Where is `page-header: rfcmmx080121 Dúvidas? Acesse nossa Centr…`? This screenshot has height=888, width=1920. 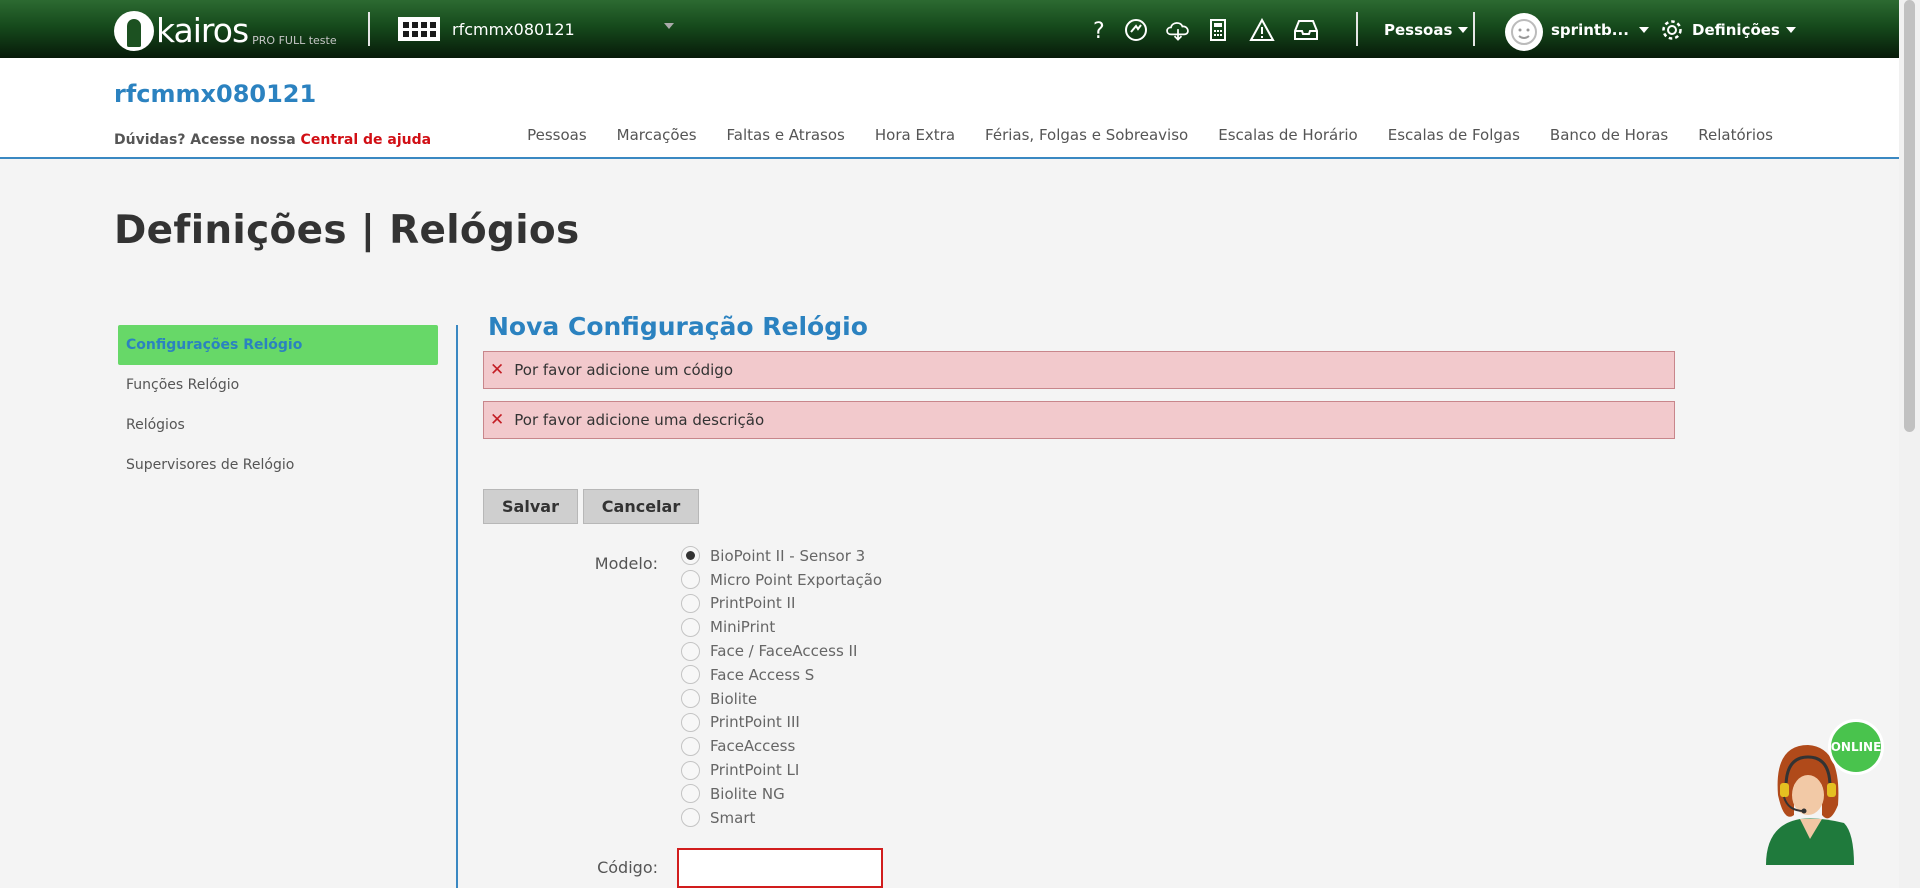
page-header: rfcmmx080121 Dúvidas? Acesse nossa Centr… is located at coordinates (949, 108).